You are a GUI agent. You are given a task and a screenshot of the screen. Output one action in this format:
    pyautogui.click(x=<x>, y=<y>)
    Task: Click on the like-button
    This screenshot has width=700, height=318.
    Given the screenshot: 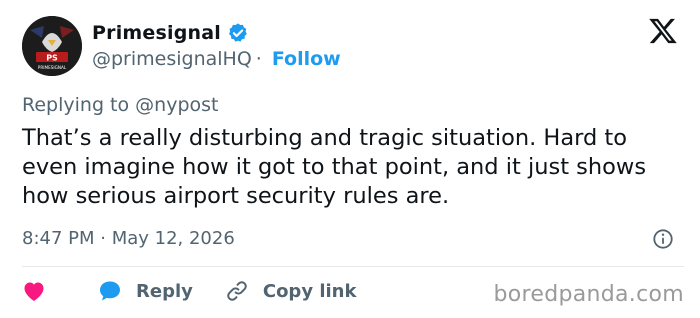 What is the action you would take?
    pyautogui.click(x=34, y=291)
    